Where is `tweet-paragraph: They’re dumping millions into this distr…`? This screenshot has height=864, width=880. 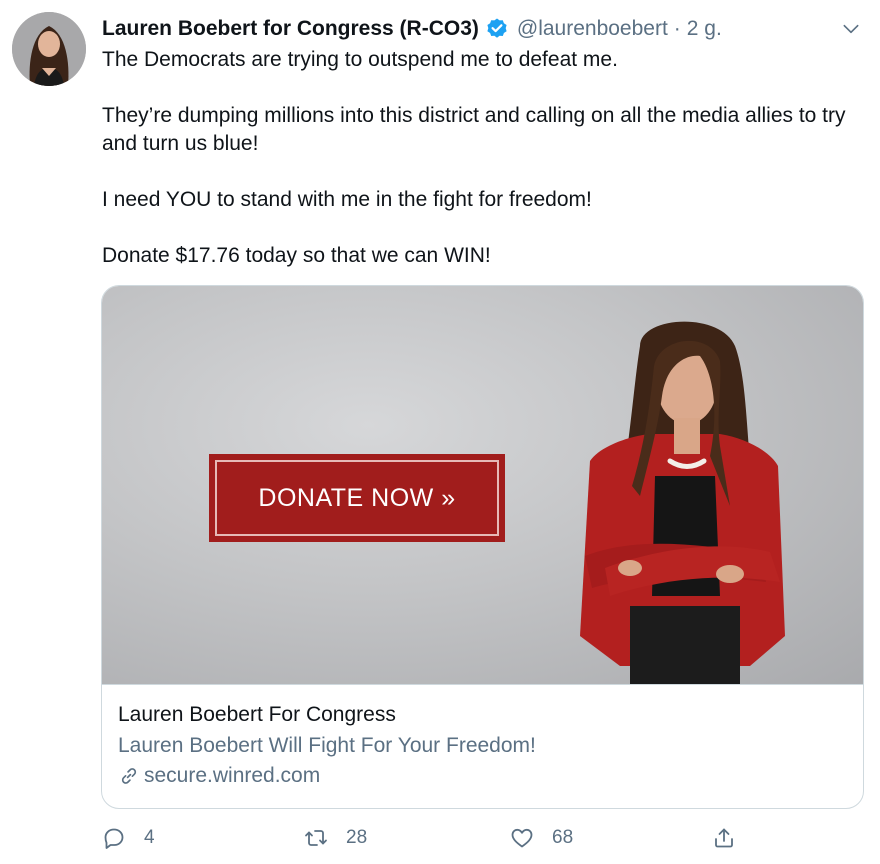 tweet-paragraph: They’re dumping millions into this distr… is located at coordinates (474, 129).